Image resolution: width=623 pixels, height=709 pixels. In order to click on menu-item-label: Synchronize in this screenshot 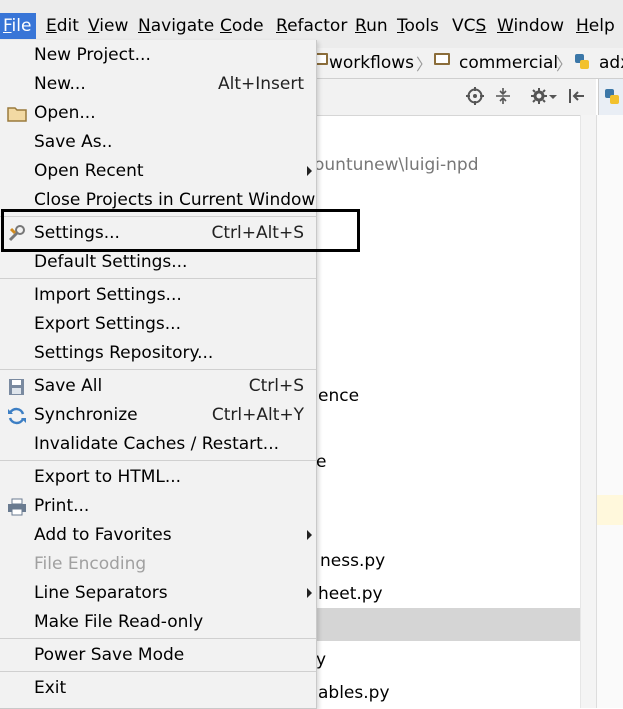, I will do `click(86, 415)`.